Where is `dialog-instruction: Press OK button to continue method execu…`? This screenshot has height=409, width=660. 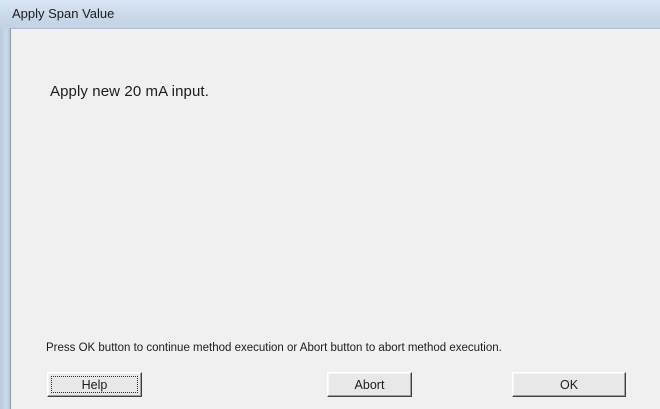
dialog-instruction: Press OK button to continue method execu… is located at coordinates (274, 348).